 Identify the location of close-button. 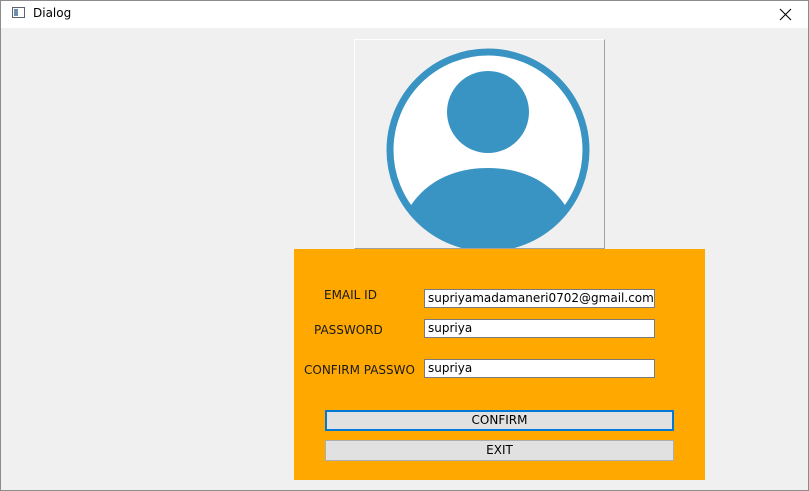
(785, 14).